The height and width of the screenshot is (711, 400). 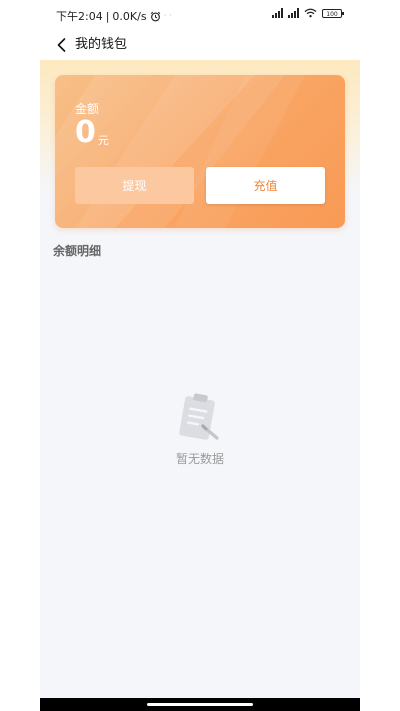 I want to click on navigation-bar, so click(x=200, y=704).